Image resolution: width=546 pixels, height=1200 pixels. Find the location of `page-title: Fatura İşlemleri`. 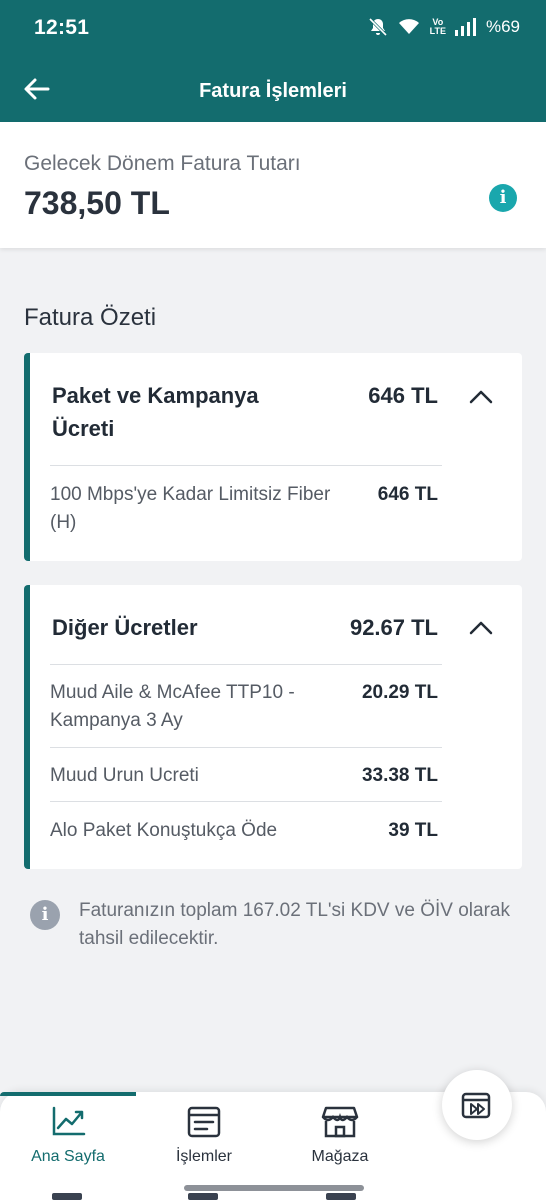

page-title: Fatura İşlemleri is located at coordinates (273, 91).